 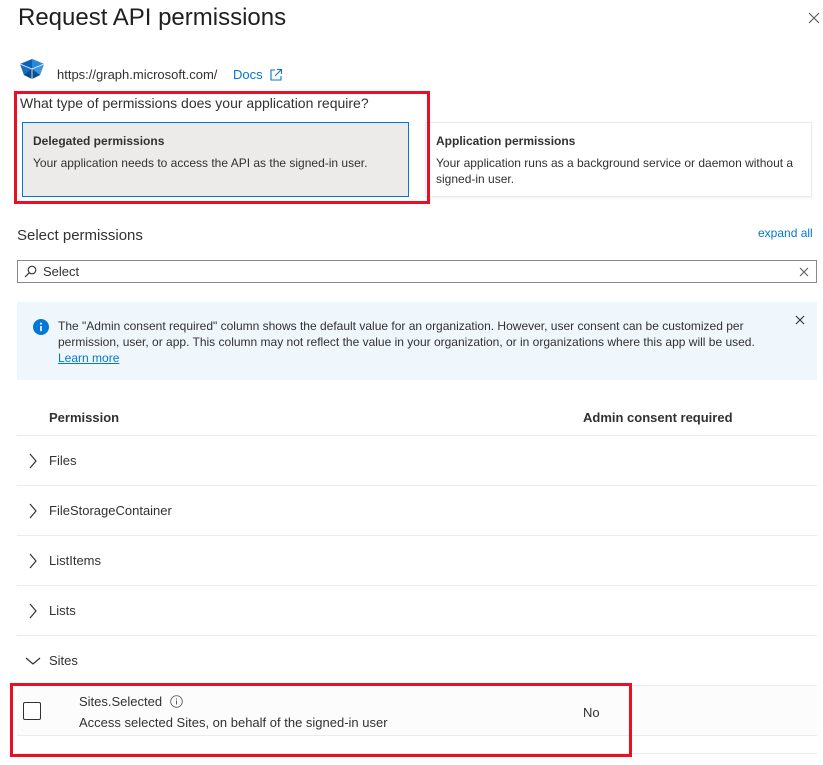 What do you see at coordinates (121, 701) in the screenshot?
I see `permission-name-text: Sites.Selected` at bounding box center [121, 701].